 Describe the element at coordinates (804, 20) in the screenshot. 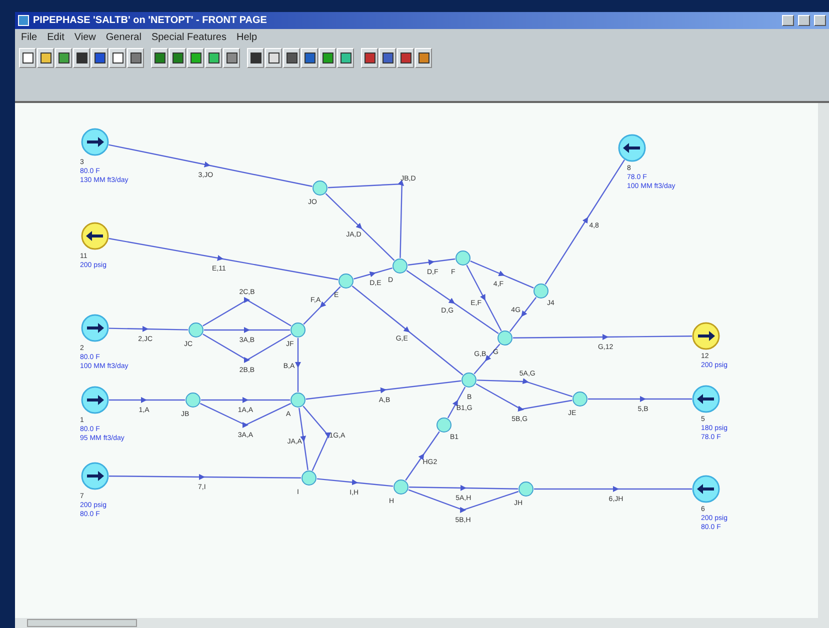

I see `maximize-button` at that location.